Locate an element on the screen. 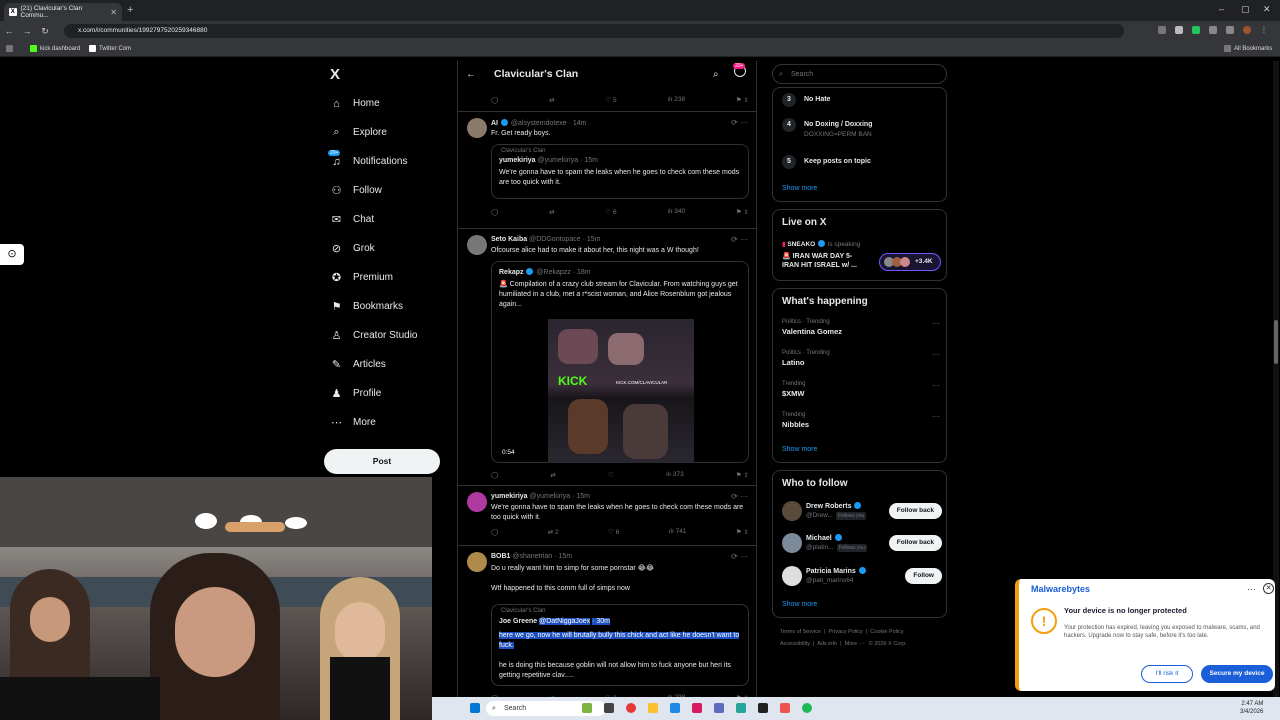  terminal-icon is located at coordinates (763, 708).